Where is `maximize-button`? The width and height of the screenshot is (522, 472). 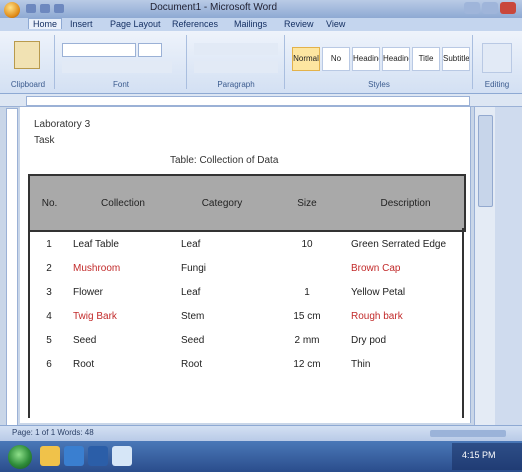
maximize-button is located at coordinates (490, 8).